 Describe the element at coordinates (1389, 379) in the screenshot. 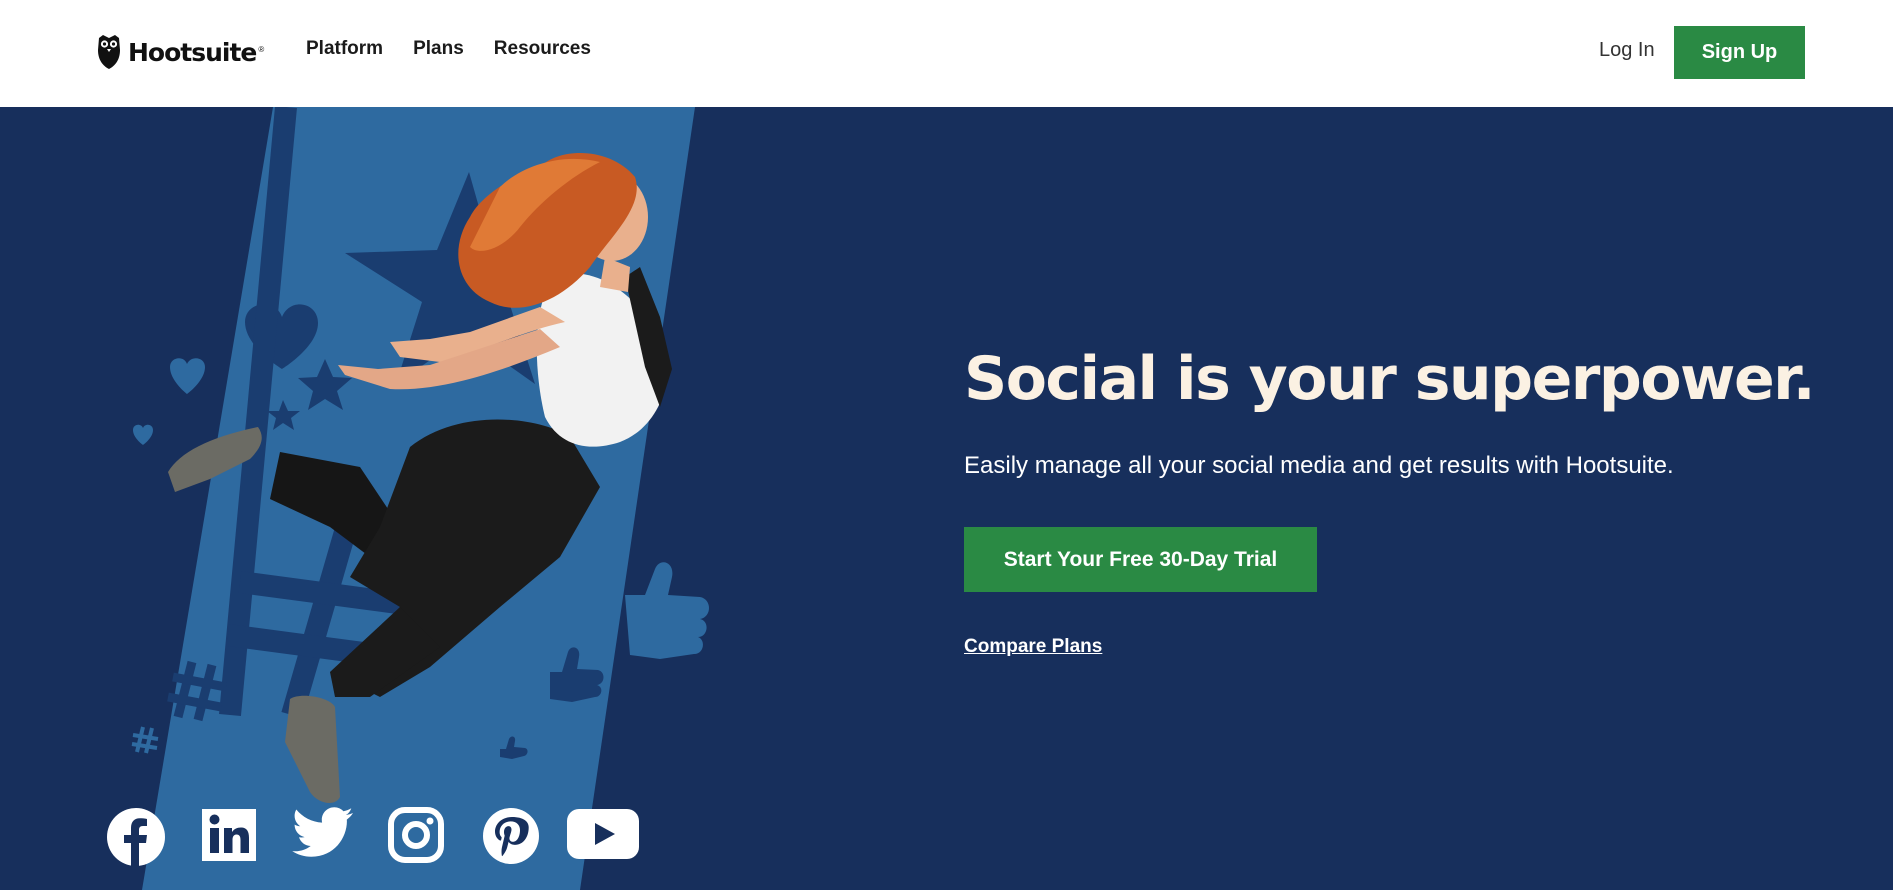

I see `hero-headline: Social is your superpower.` at that location.